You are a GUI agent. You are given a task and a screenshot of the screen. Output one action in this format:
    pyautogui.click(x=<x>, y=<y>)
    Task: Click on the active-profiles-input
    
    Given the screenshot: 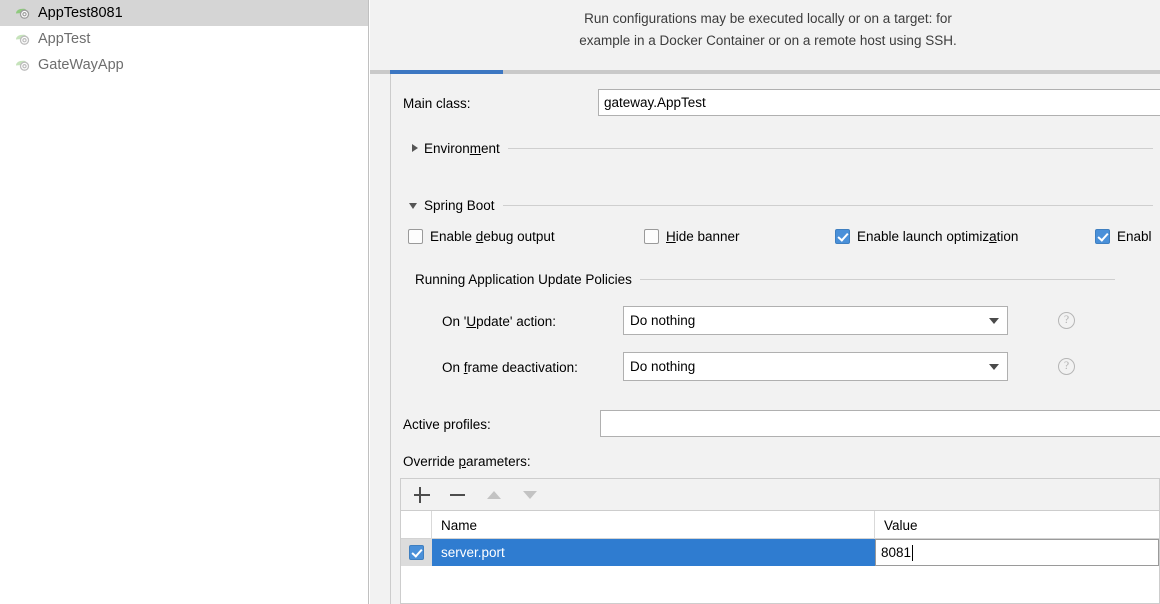 What is the action you would take?
    pyautogui.click(x=880, y=423)
    